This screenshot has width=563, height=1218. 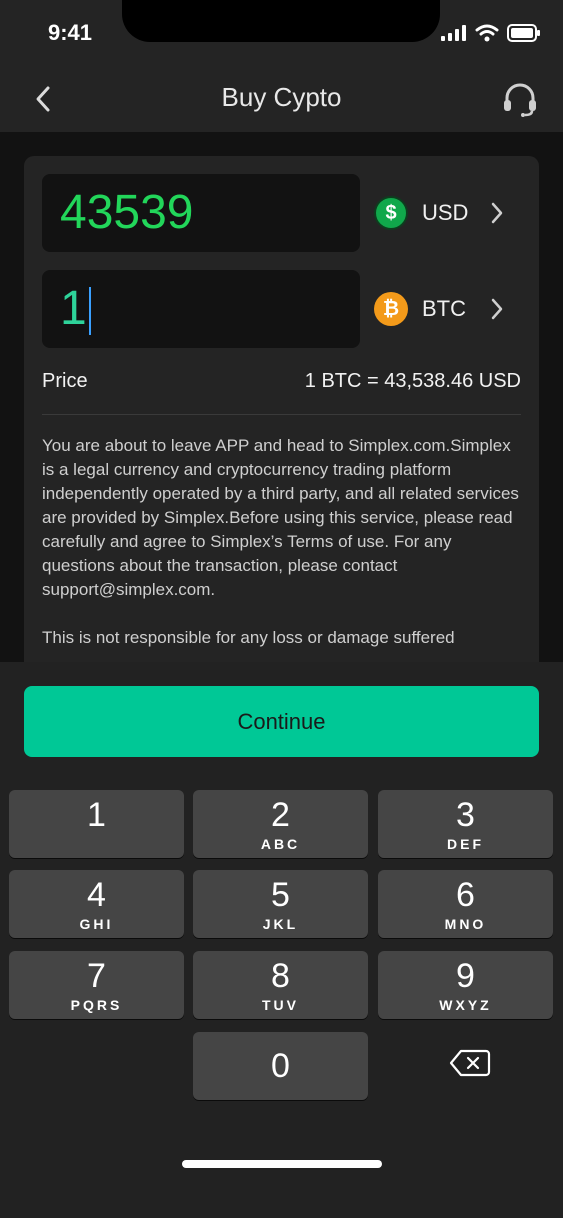 I want to click on keypad-key-4: 4 GHI, so click(x=96, y=904).